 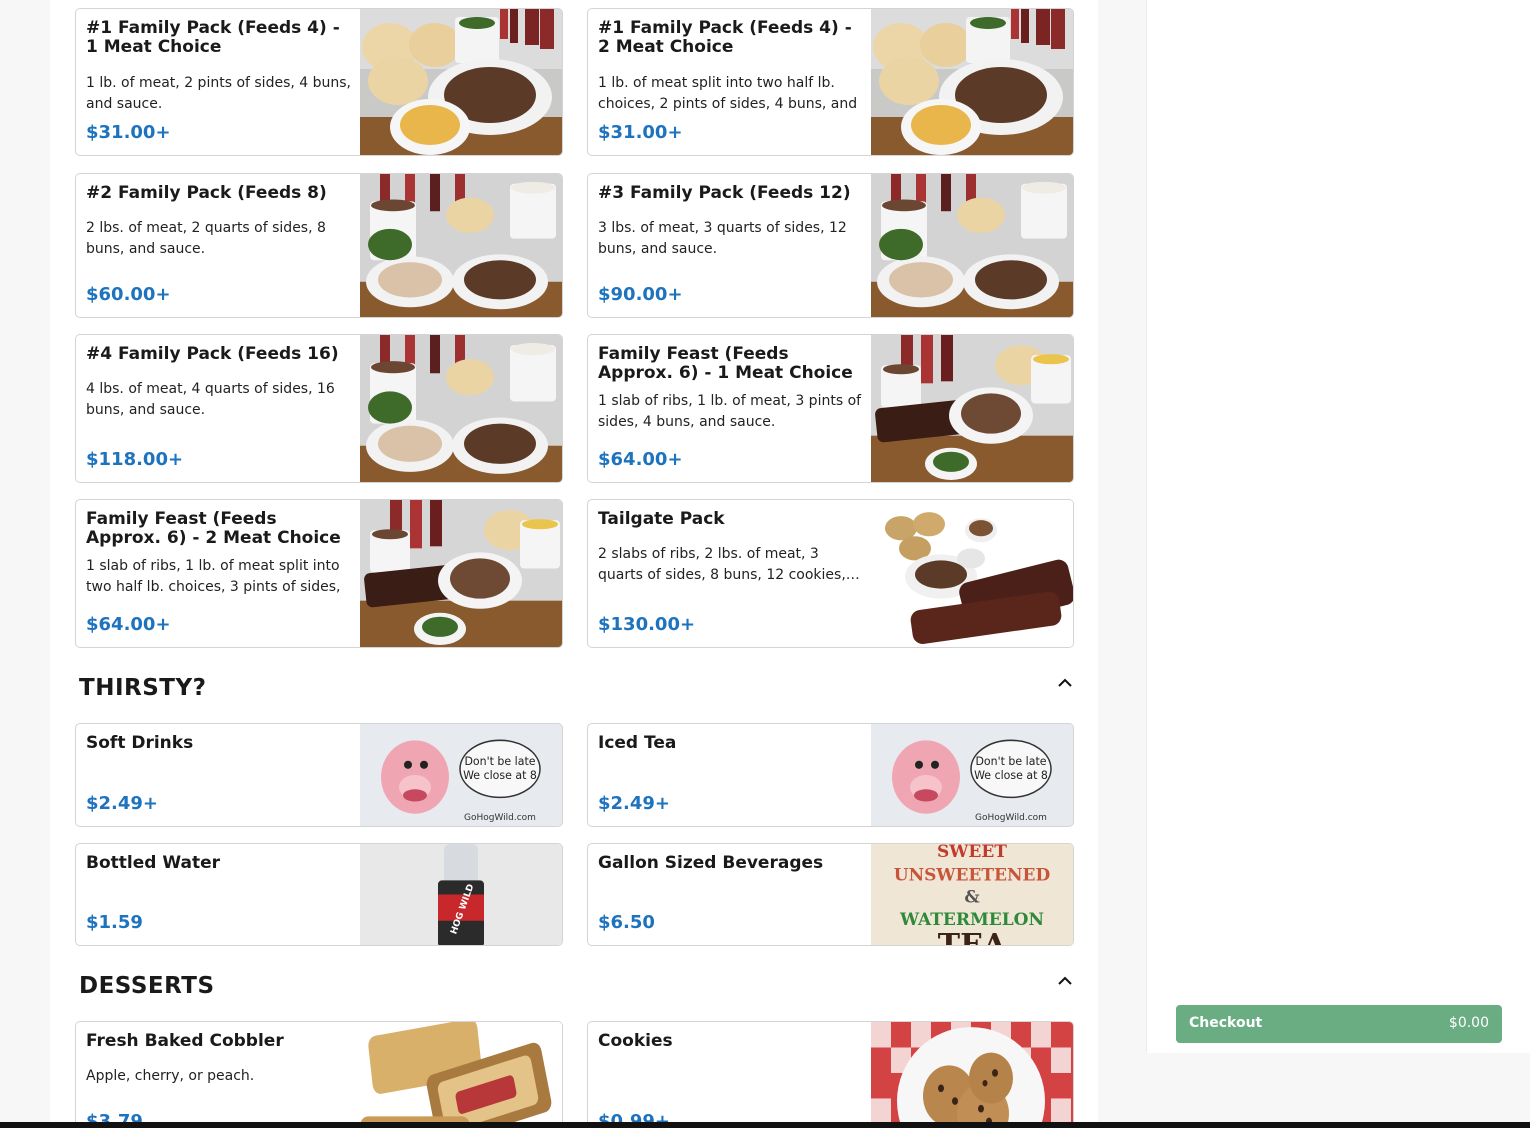 What do you see at coordinates (1339, 1024) in the screenshot?
I see `checkout-button: Checkout $0.00` at bounding box center [1339, 1024].